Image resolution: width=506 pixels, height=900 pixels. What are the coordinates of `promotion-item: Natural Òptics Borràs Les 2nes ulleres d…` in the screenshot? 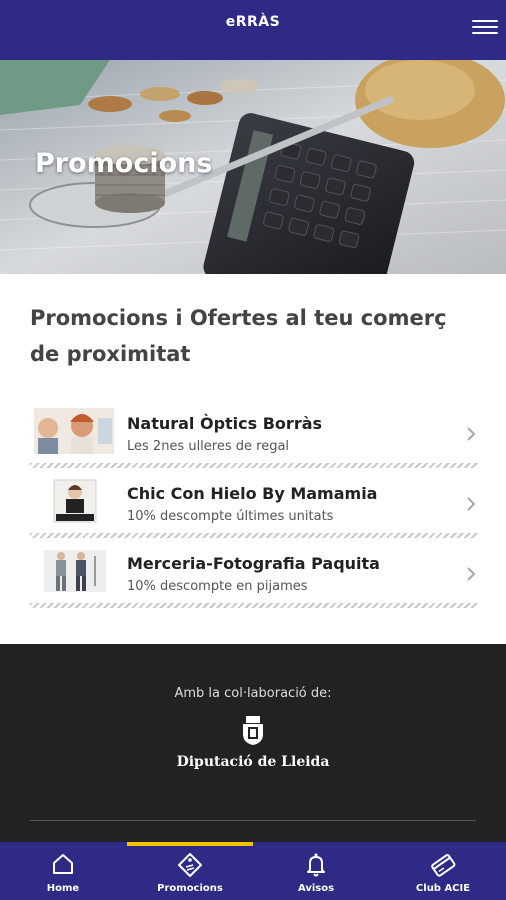 It's located at (254, 439).